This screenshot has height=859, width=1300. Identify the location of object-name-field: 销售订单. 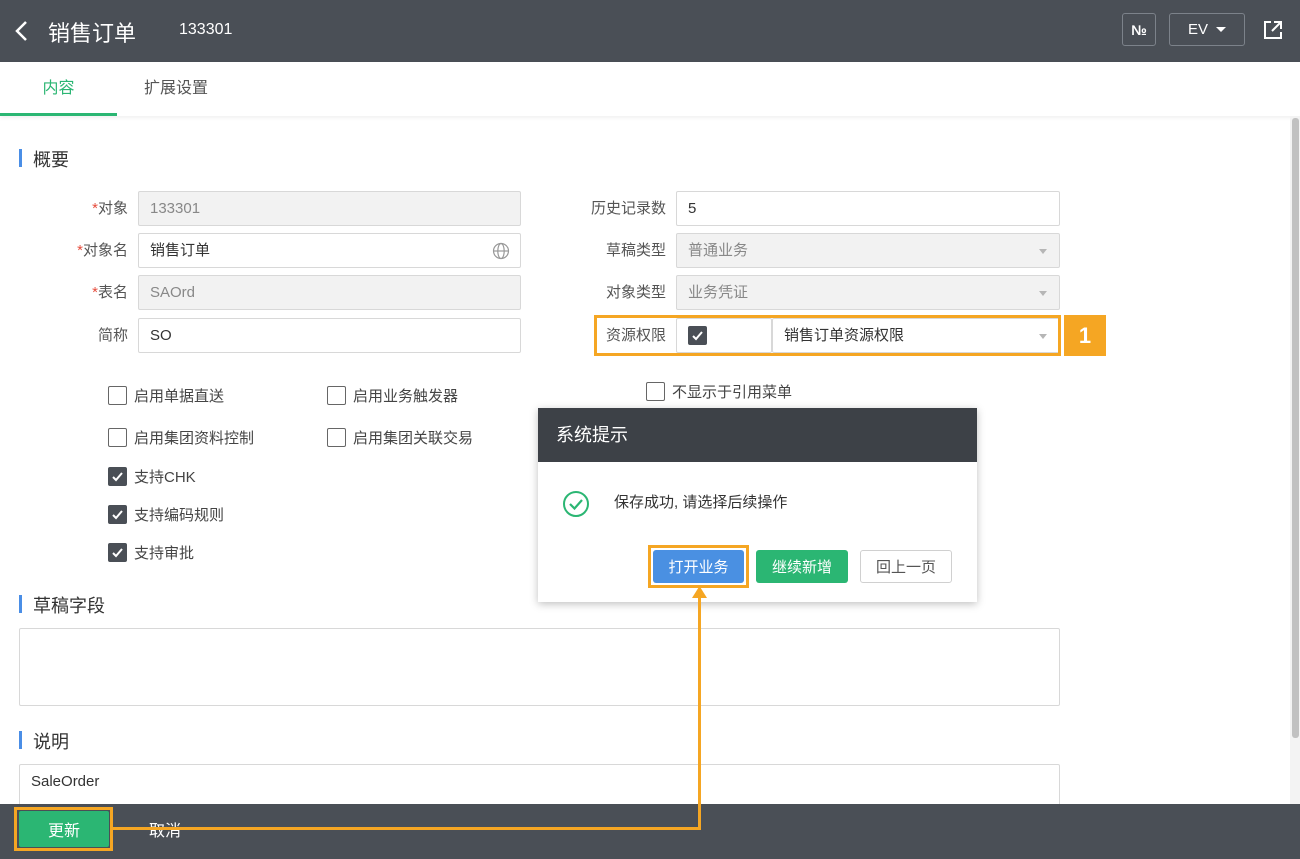
(329, 250).